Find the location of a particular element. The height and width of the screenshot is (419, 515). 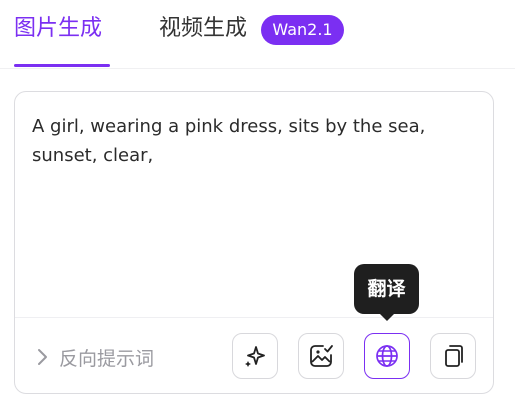

translate-button is located at coordinates (387, 356).